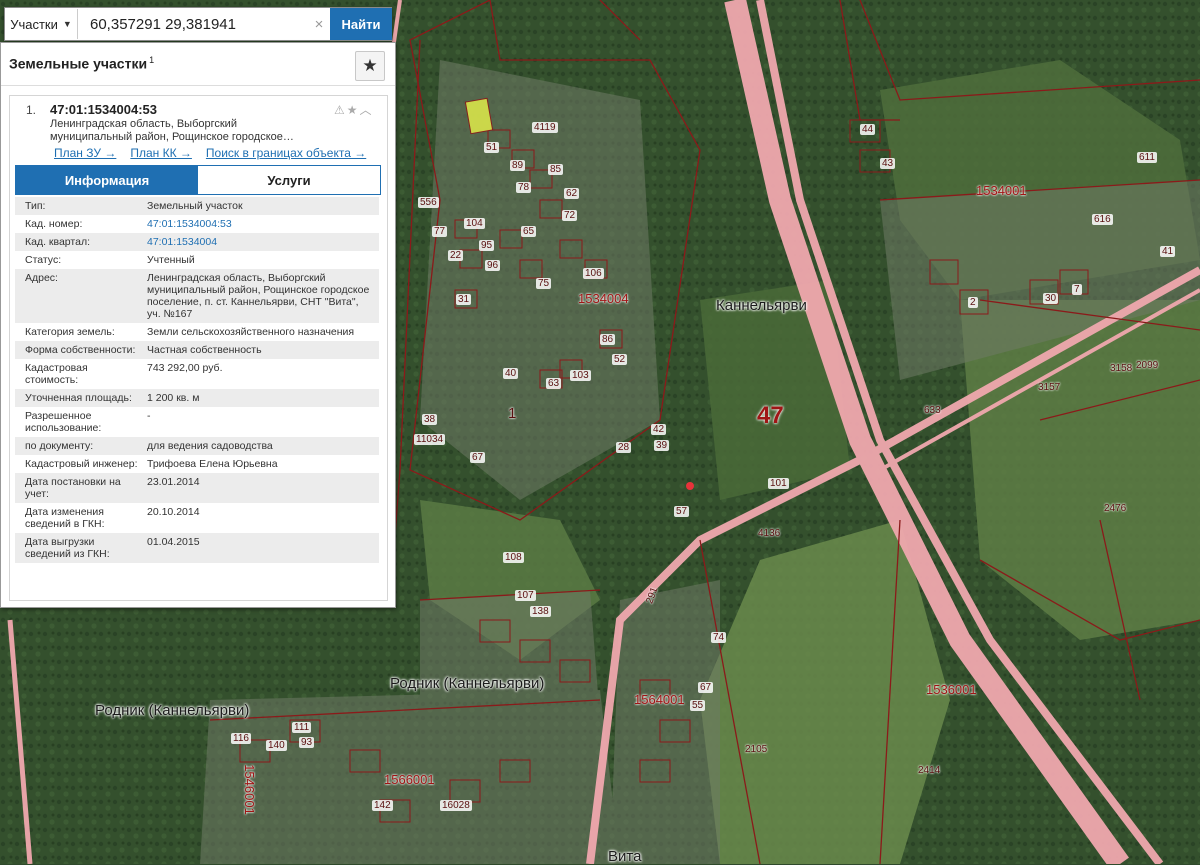 This screenshot has height=865, width=1200. I want to click on search-input, so click(193, 24).